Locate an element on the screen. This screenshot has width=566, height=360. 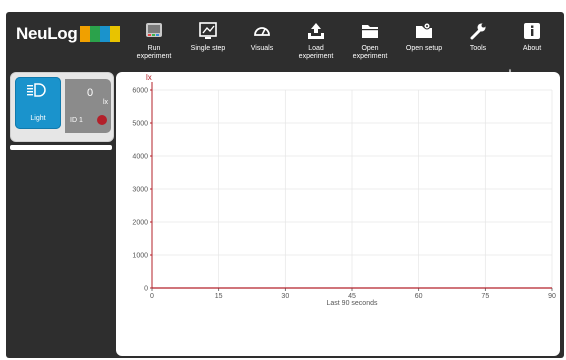
x-tick-label: 75 is located at coordinates (485, 296).